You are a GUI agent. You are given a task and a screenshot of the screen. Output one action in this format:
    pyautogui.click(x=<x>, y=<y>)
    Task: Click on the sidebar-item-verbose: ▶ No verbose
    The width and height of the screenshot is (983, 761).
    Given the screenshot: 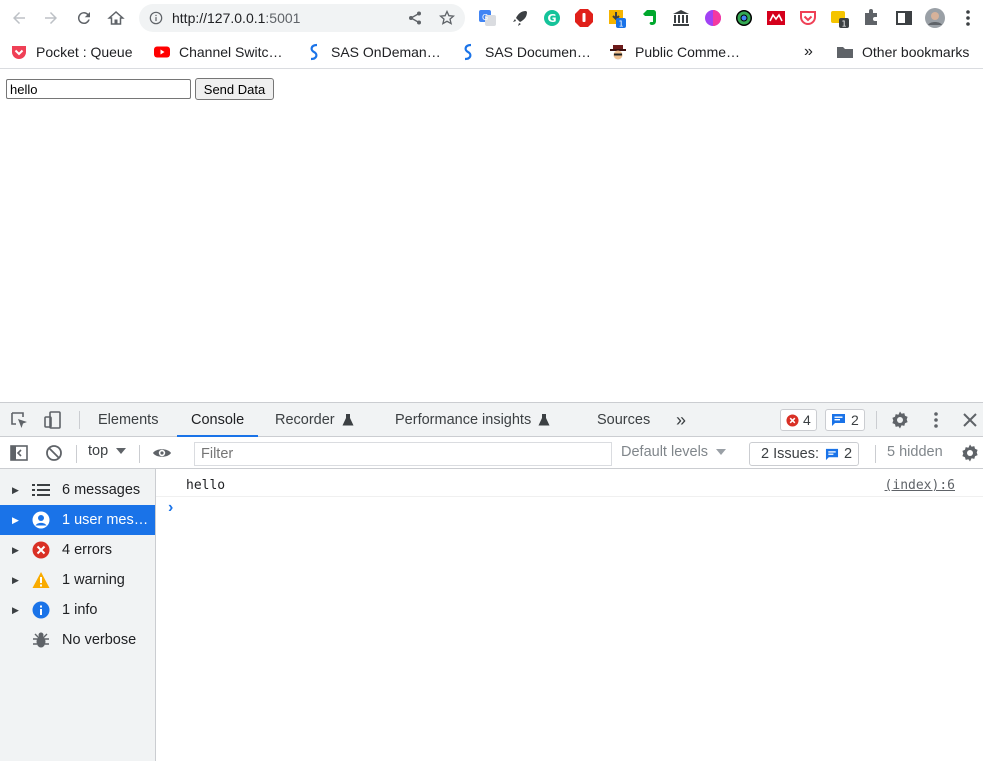 What is the action you would take?
    pyautogui.click(x=77, y=640)
    